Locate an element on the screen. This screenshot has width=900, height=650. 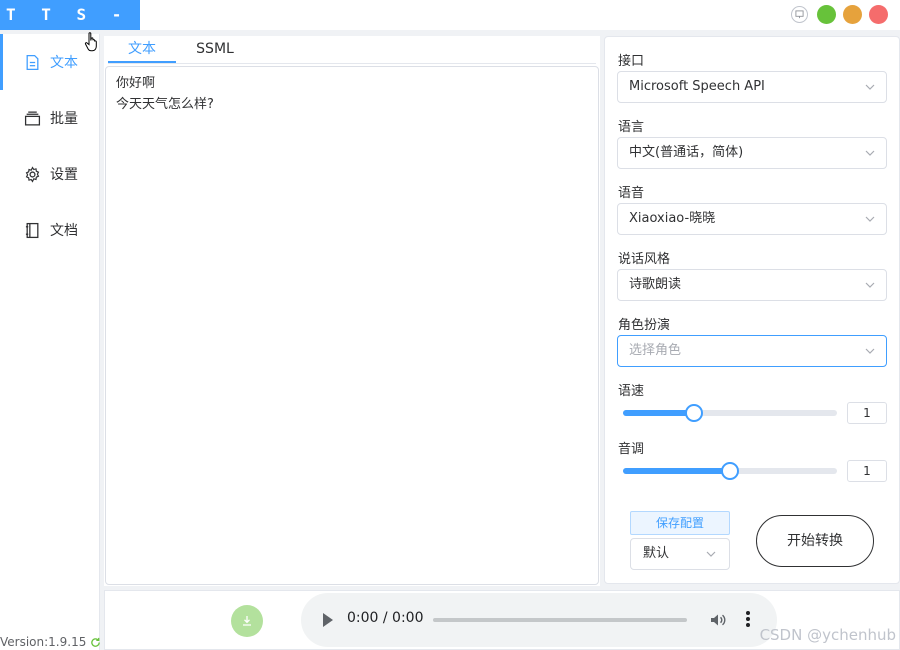
version-text: Version:1.9.15 is located at coordinates (43, 642).